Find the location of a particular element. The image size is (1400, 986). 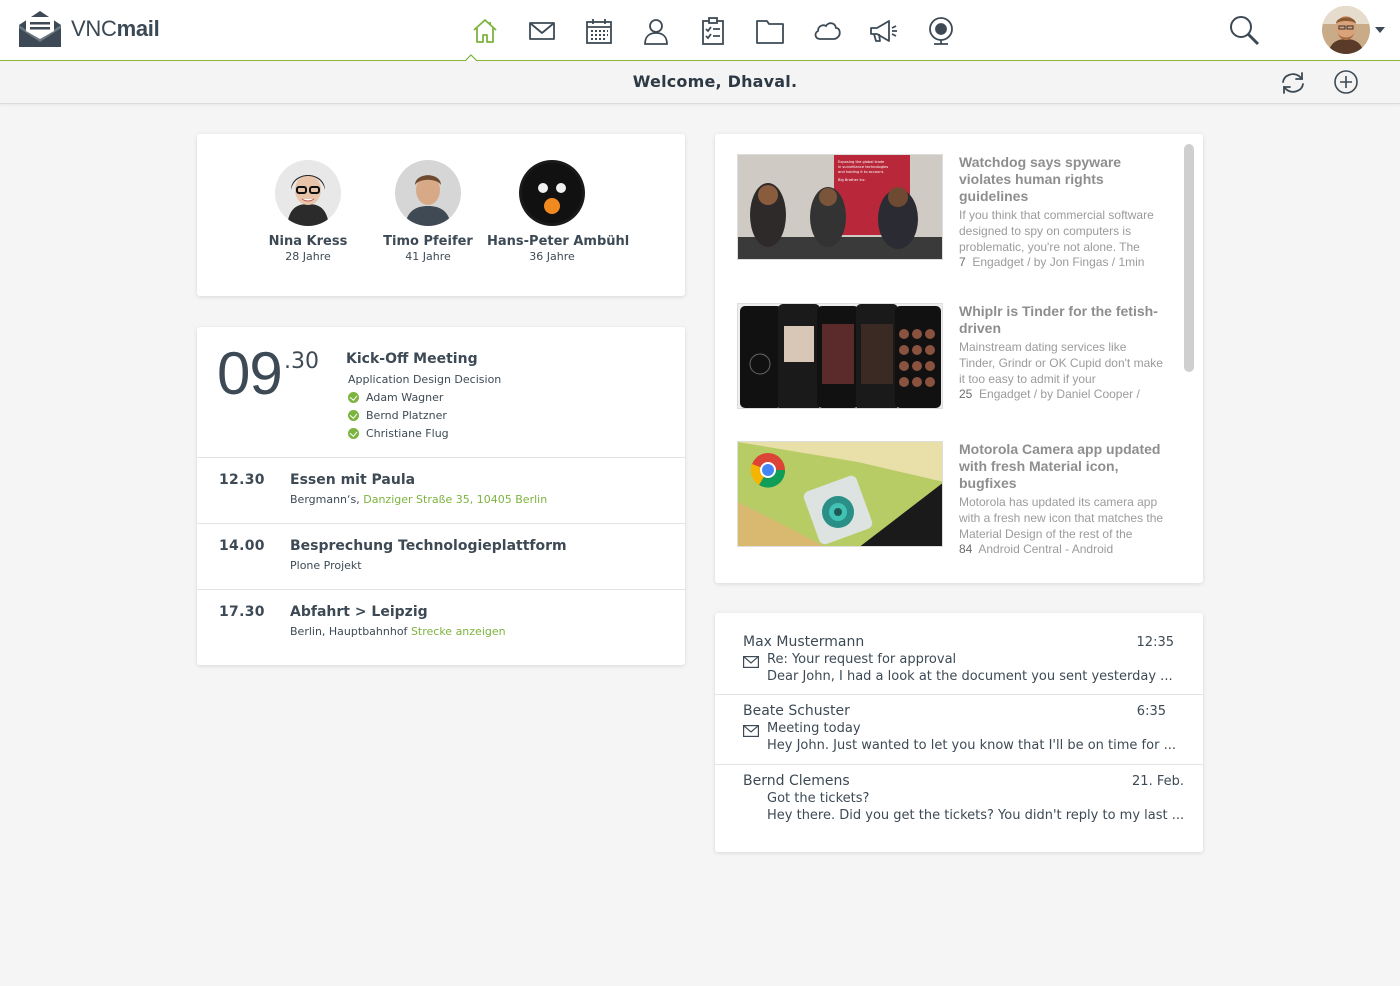

top-bar: VNCmail is located at coordinates (700, 30).